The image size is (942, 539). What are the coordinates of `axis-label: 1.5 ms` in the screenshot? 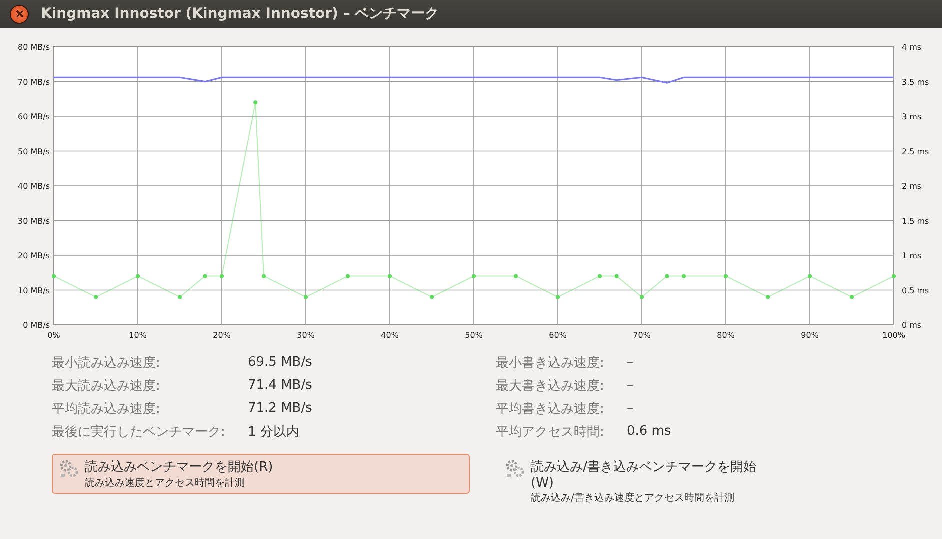 It's located at (916, 221).